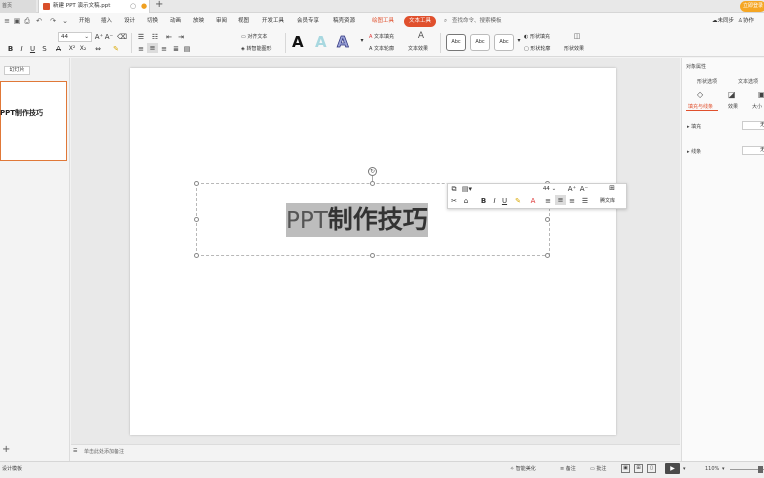  Describe the element at coordinates (196, 183) in the screenshot. I see `resize-handle-tl` at that location.